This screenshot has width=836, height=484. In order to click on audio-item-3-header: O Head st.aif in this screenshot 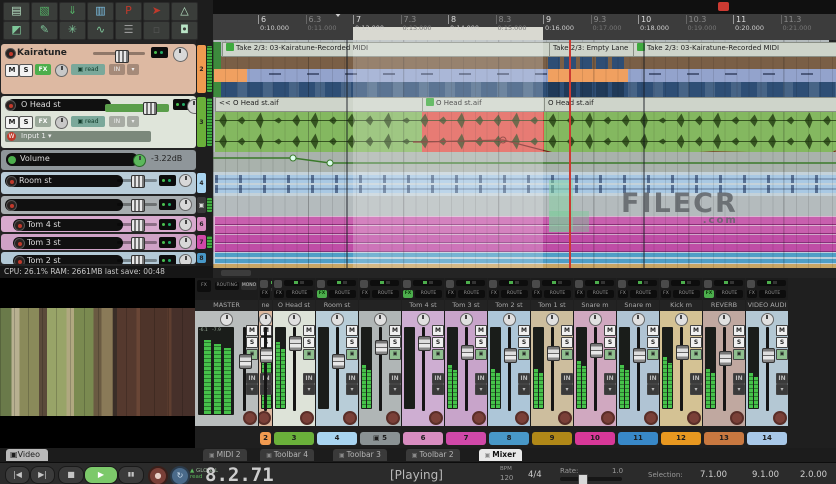, I will do `click(690, 104)`.